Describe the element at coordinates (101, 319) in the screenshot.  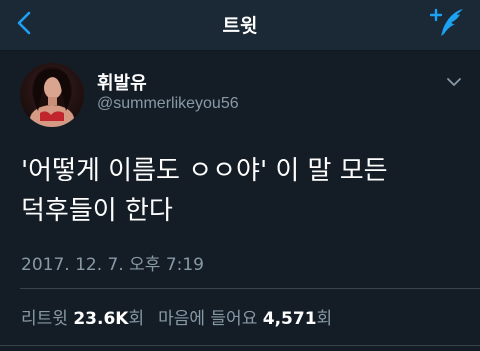
I see `retweets-count: 23.6K` at that location.